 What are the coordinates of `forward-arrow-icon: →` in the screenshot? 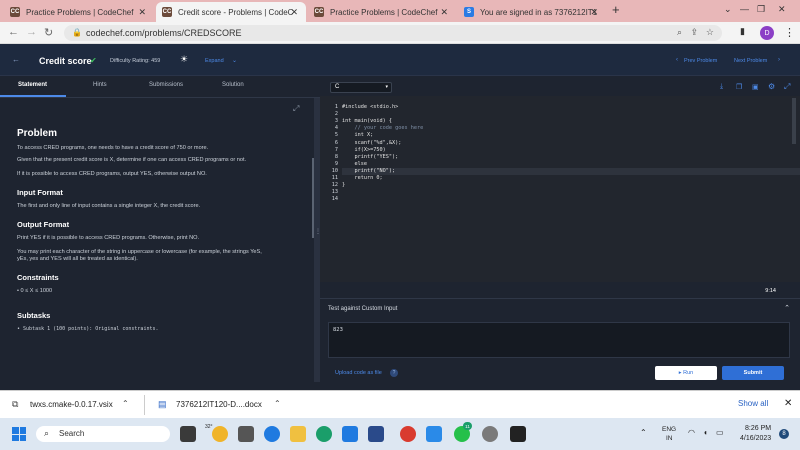 It's located at (31, 32).